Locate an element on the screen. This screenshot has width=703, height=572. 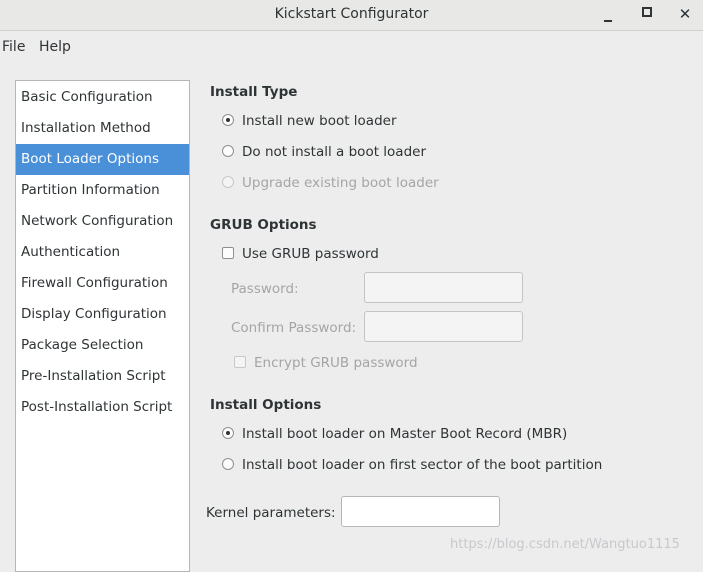
maximize-button is located at coordinates (647, 14).